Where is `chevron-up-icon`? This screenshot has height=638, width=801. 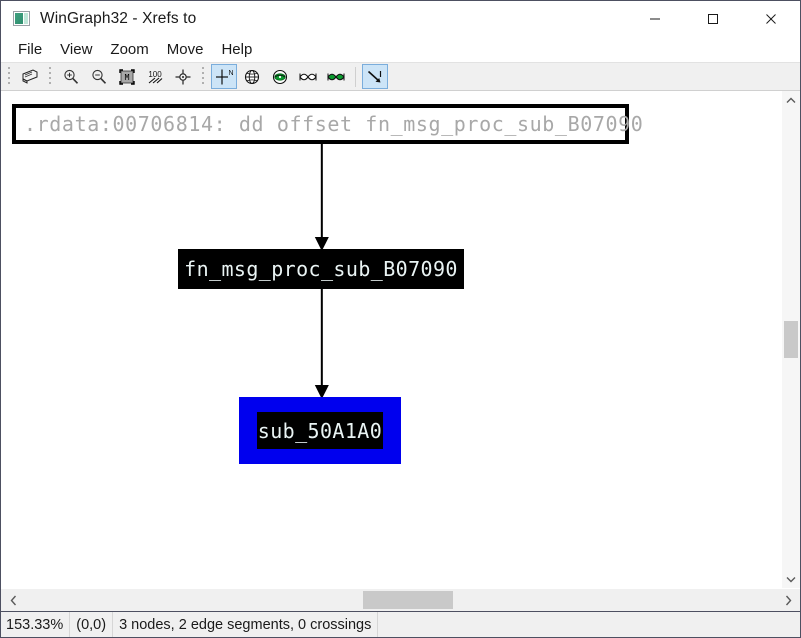 chevron-up-icon is located at coordinates (791, 100).